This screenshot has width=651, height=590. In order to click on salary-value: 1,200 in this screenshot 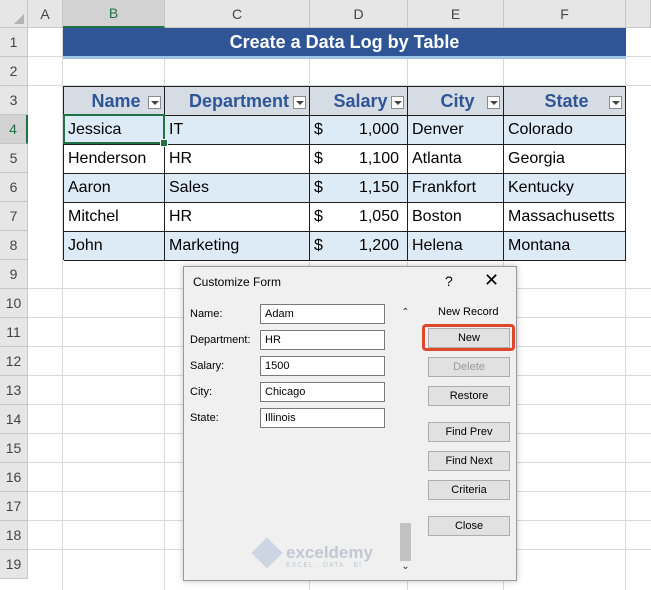, I will do `click(378, 245)`.